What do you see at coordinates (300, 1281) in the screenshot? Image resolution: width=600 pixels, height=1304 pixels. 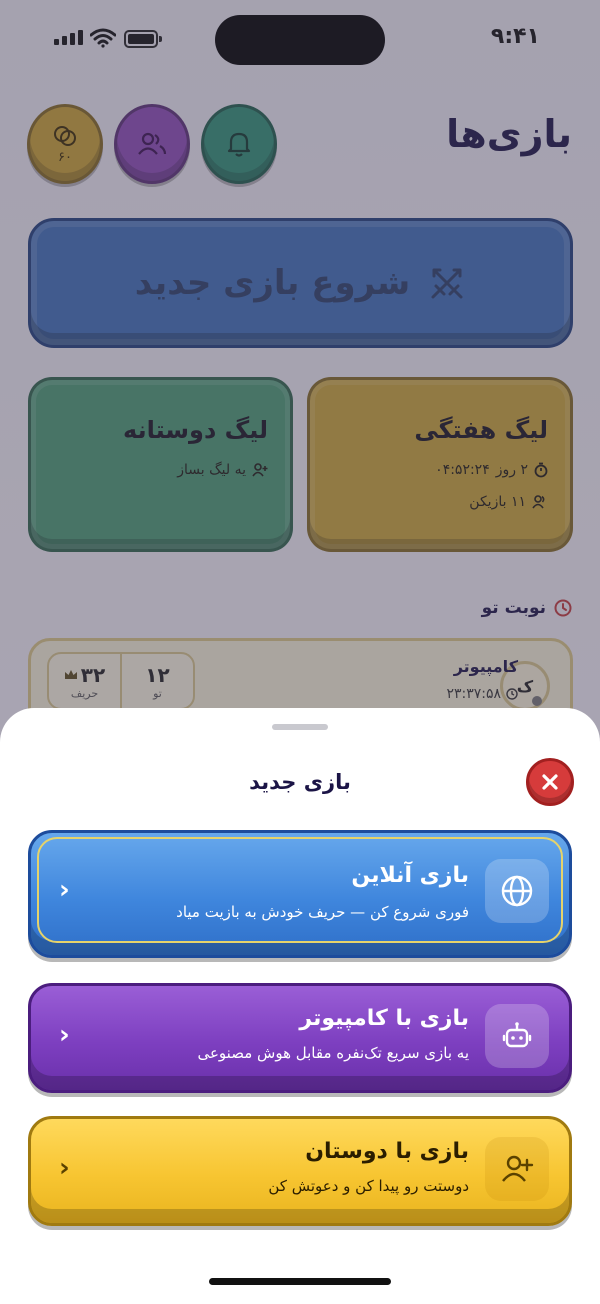 I see `home-indicator` at bounding box center [300, 1281].